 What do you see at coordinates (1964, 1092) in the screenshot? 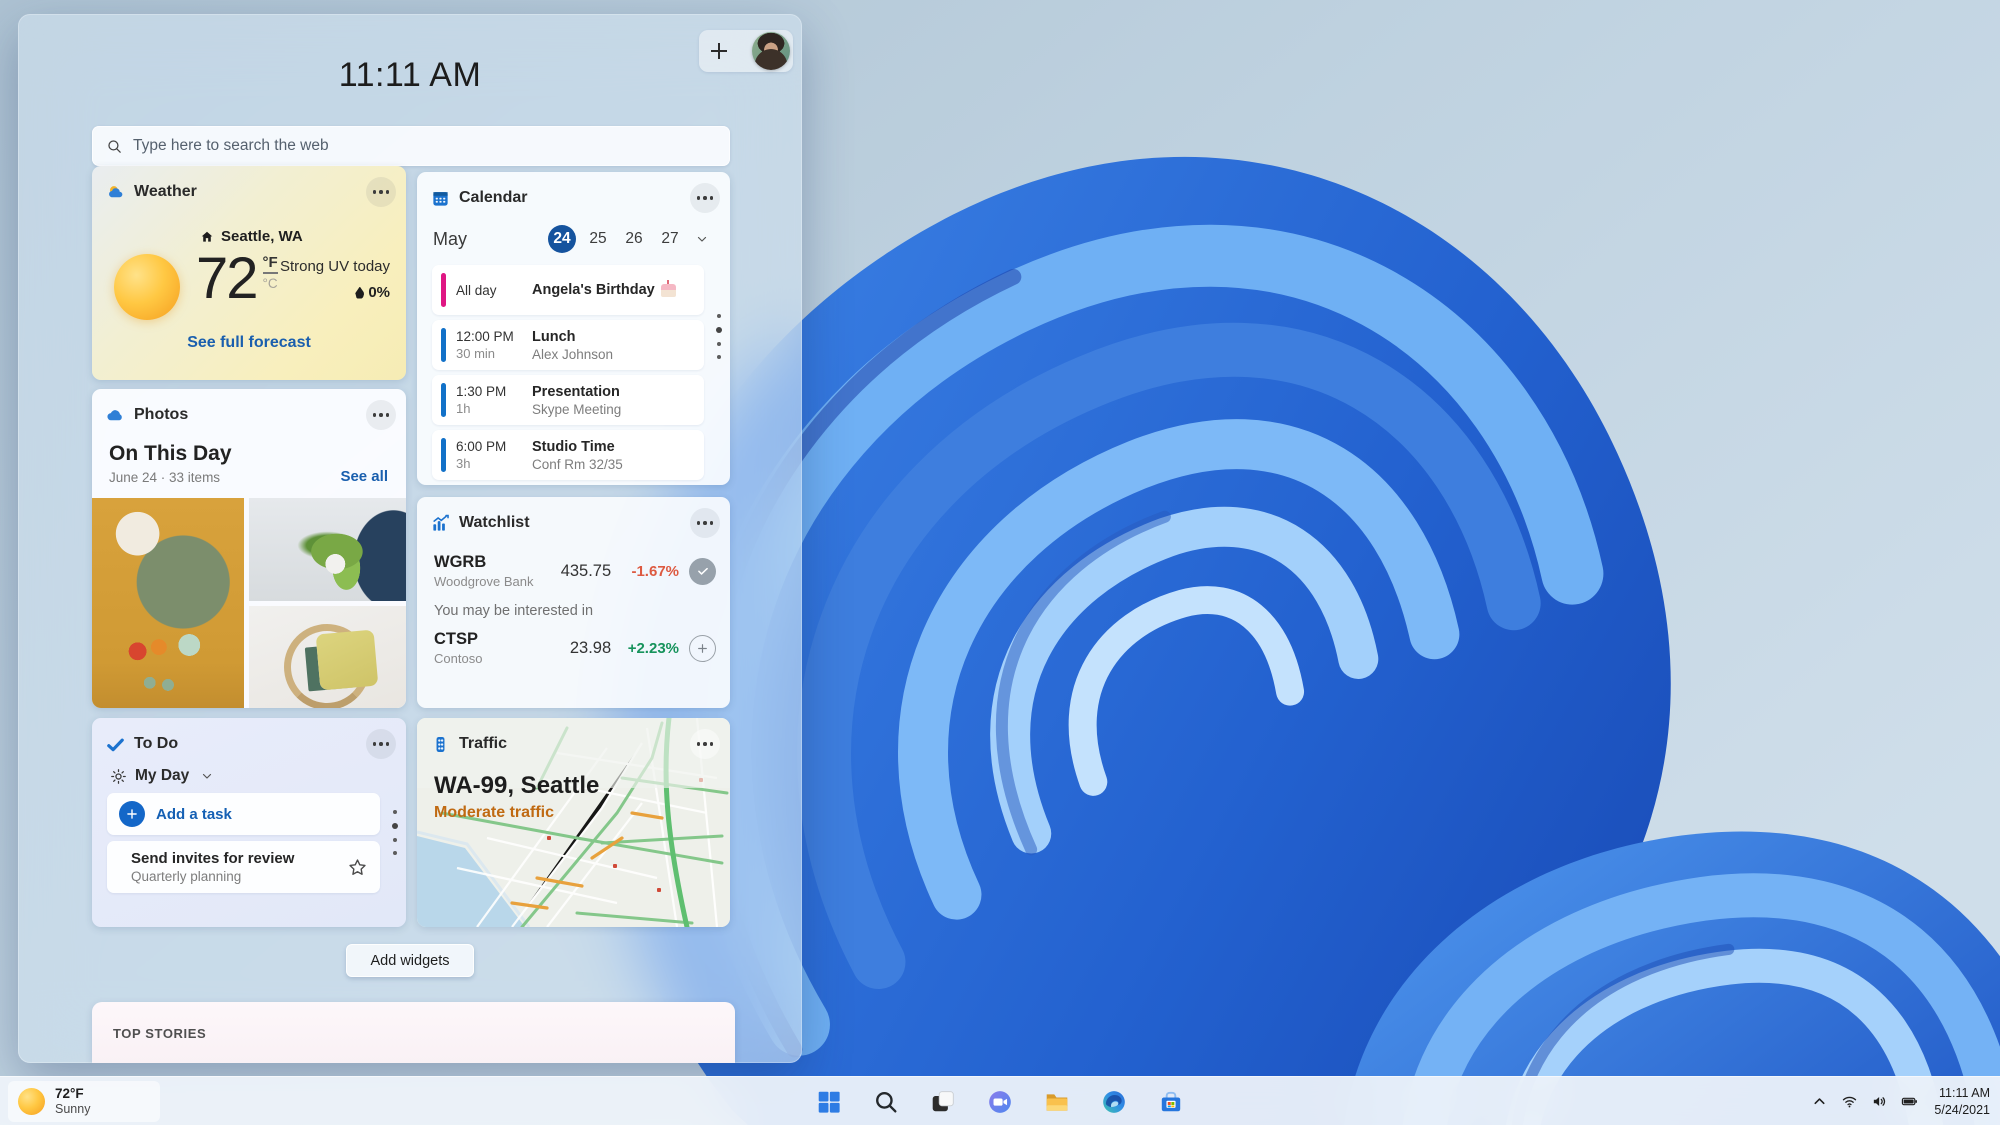
I see `taskbar-time: 11:11 AM` at bounding box center [1964, 1092].